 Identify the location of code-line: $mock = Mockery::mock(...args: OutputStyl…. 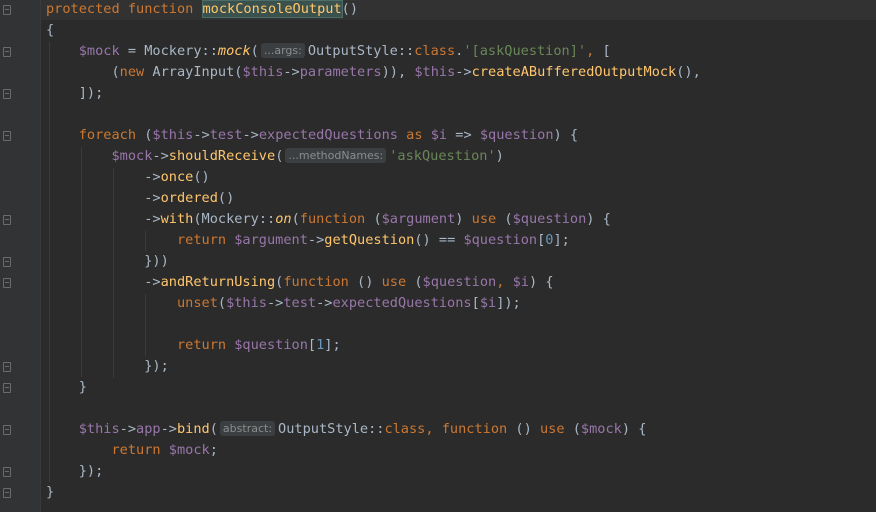
(373, 52).